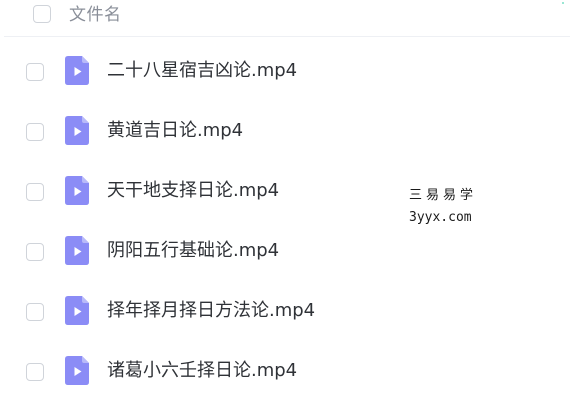  I want to click on file-row: 择年择月择日方法论.mp4, so click(285, 323).